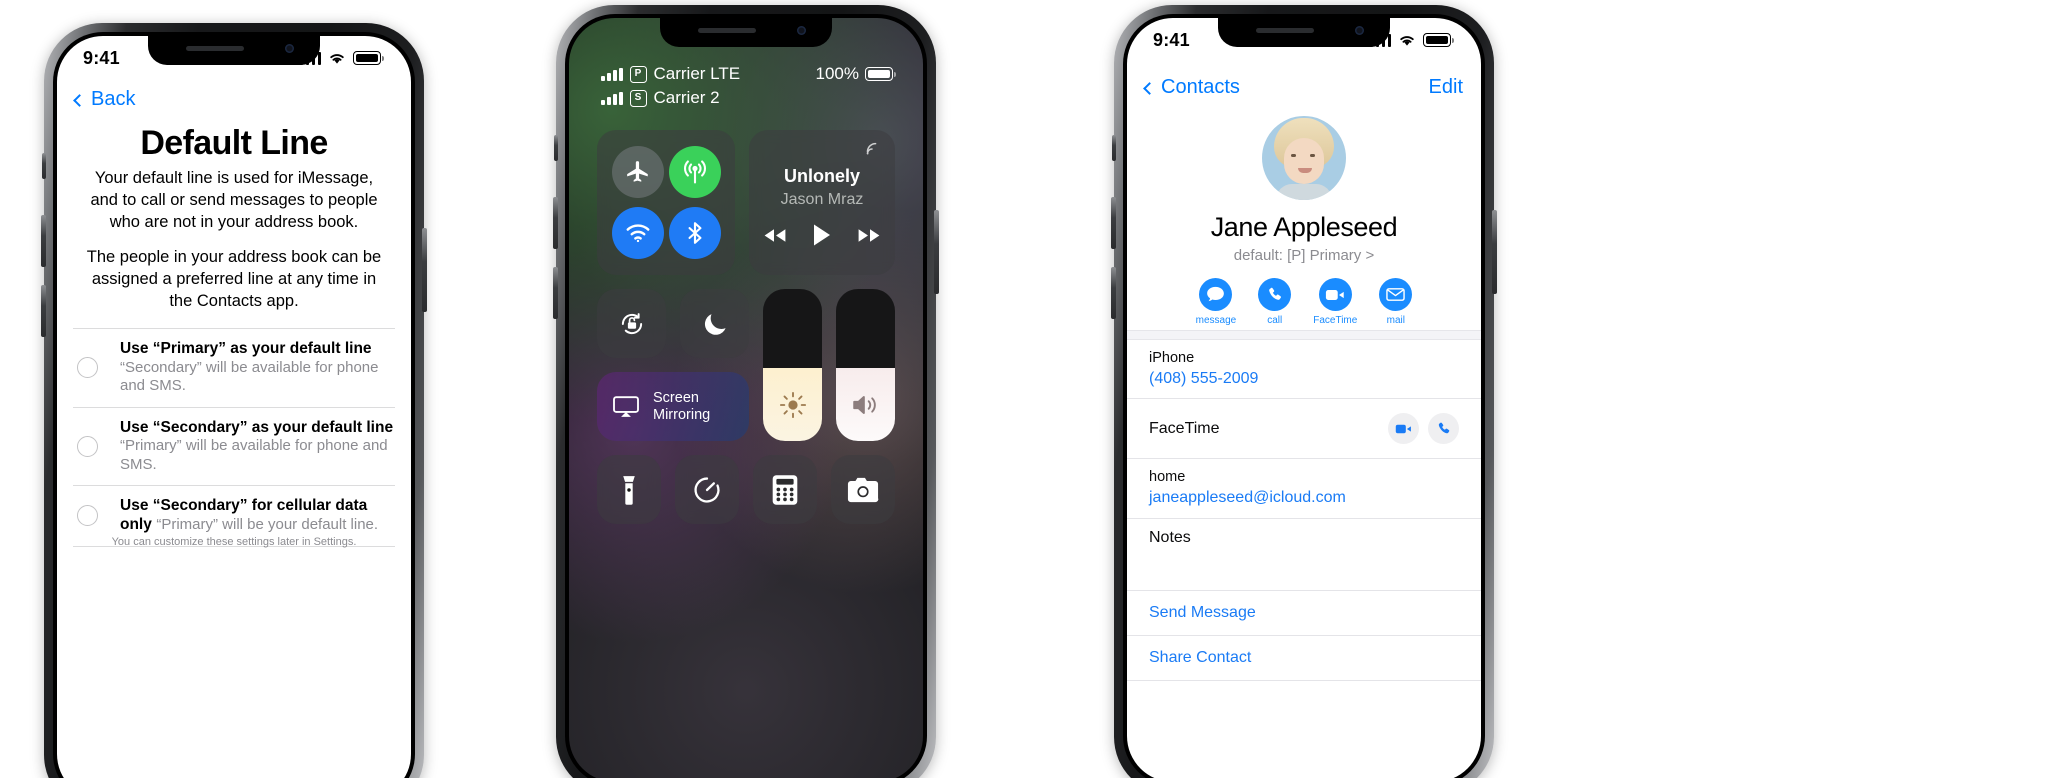  I want to click on battery-status: 100%, so click(855, 74).